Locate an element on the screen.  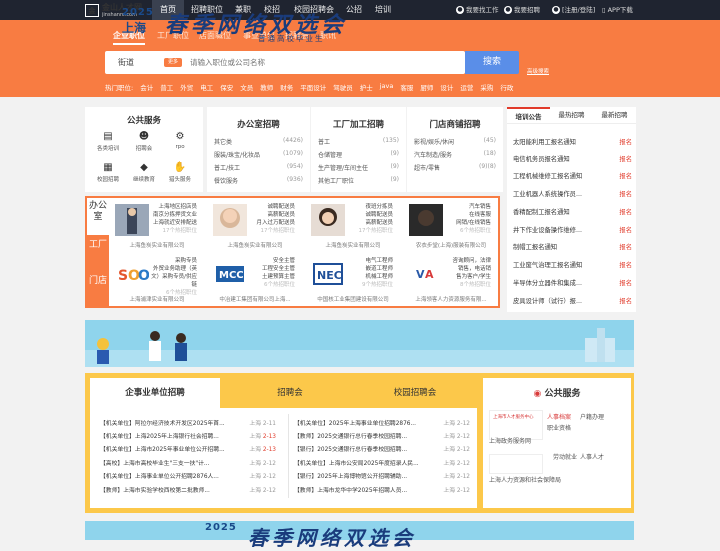
search-button: 搜索 is located at coordinates (492, 62).